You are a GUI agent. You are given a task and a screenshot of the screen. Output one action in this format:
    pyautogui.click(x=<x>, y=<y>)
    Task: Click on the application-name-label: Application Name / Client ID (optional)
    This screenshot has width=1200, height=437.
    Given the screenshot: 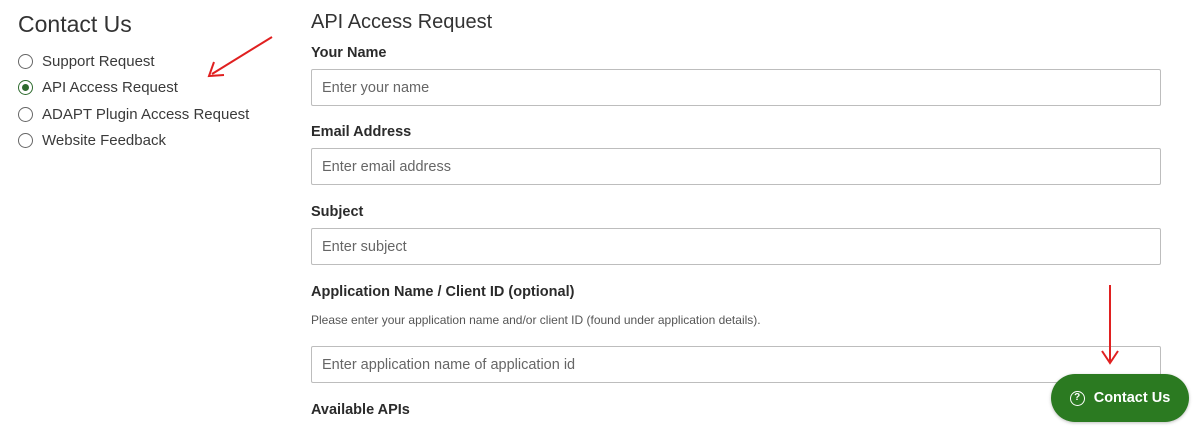 What is the action you would take?
    pyautogui.click(x=443, y=292)
    